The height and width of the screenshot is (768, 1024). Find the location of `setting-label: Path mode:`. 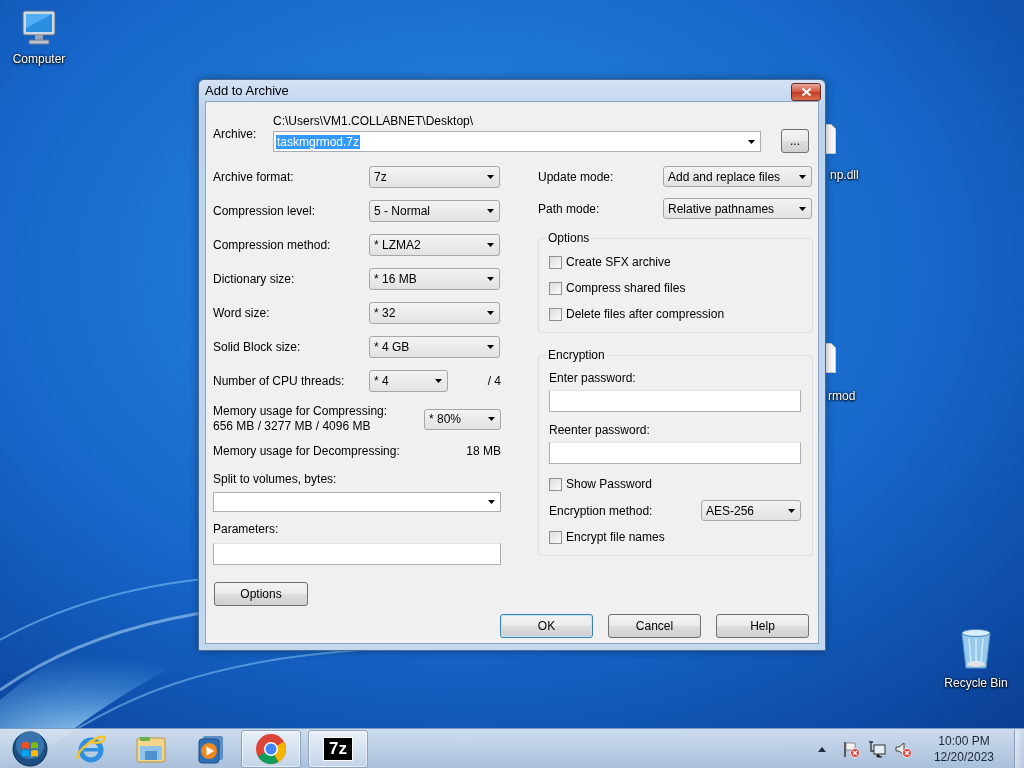

setting-label: Path mode: is located at coordinates (569, 208).